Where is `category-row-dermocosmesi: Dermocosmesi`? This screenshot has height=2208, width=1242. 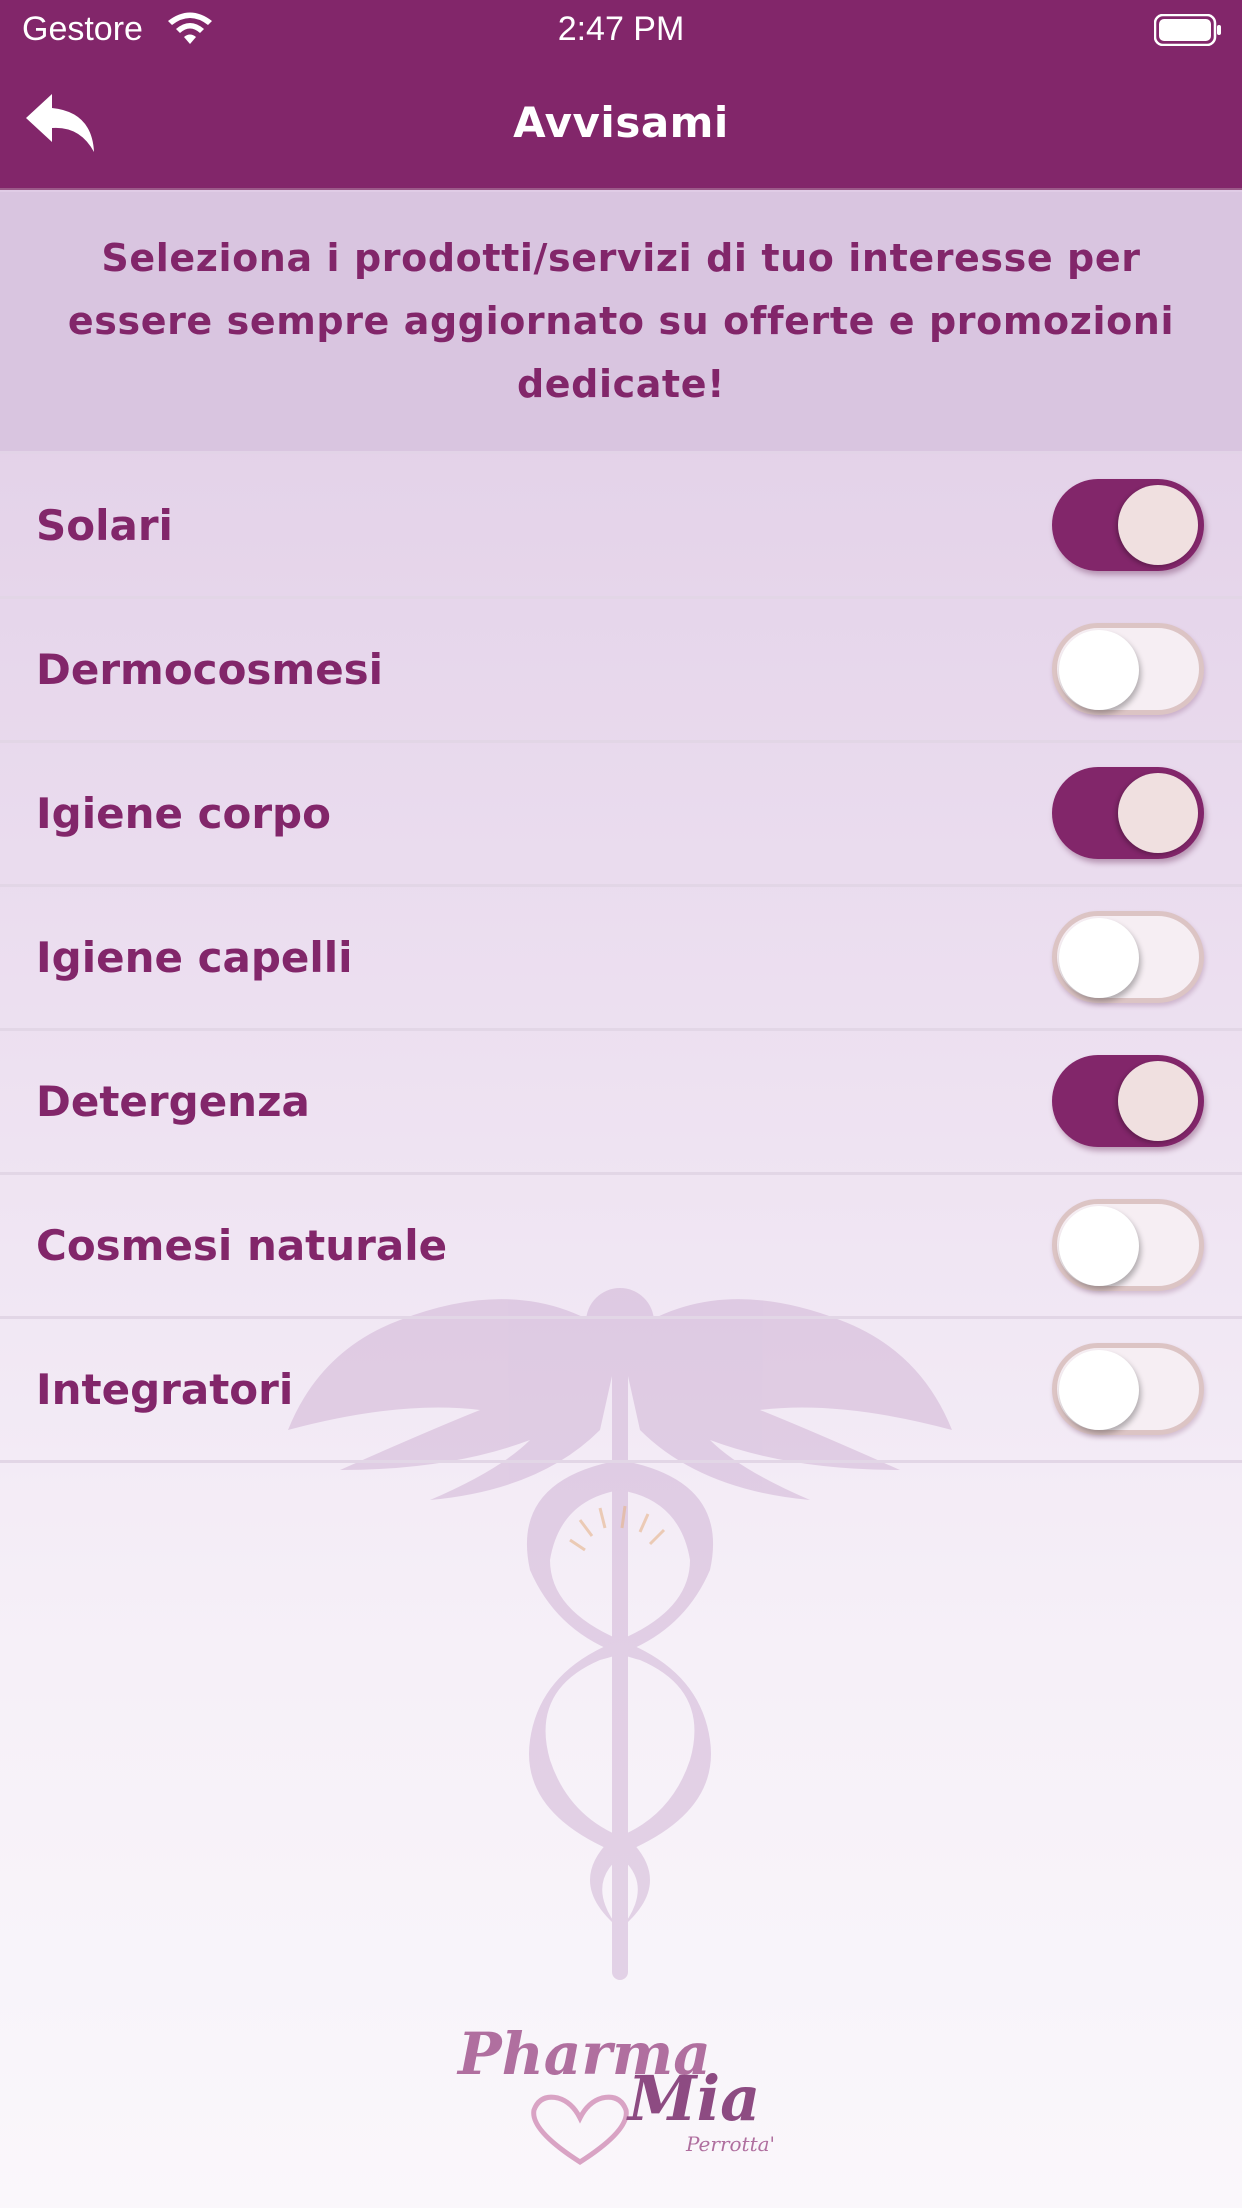 category-row-dermocosmesi: Dermocosmesi is located at coordinates (621, 671).